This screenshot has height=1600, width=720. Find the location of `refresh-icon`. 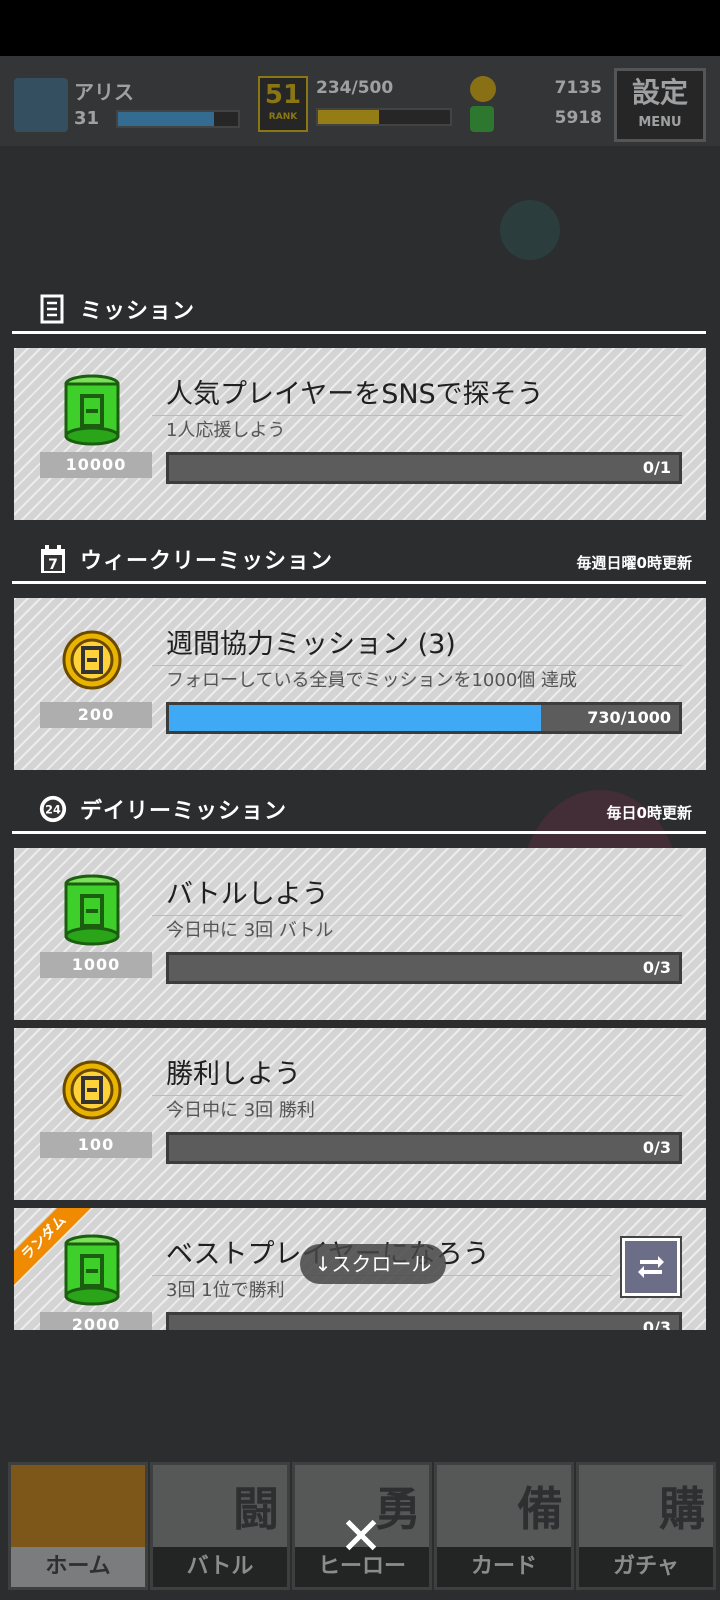

refresh-icon is located at coordinates (651, 1267).